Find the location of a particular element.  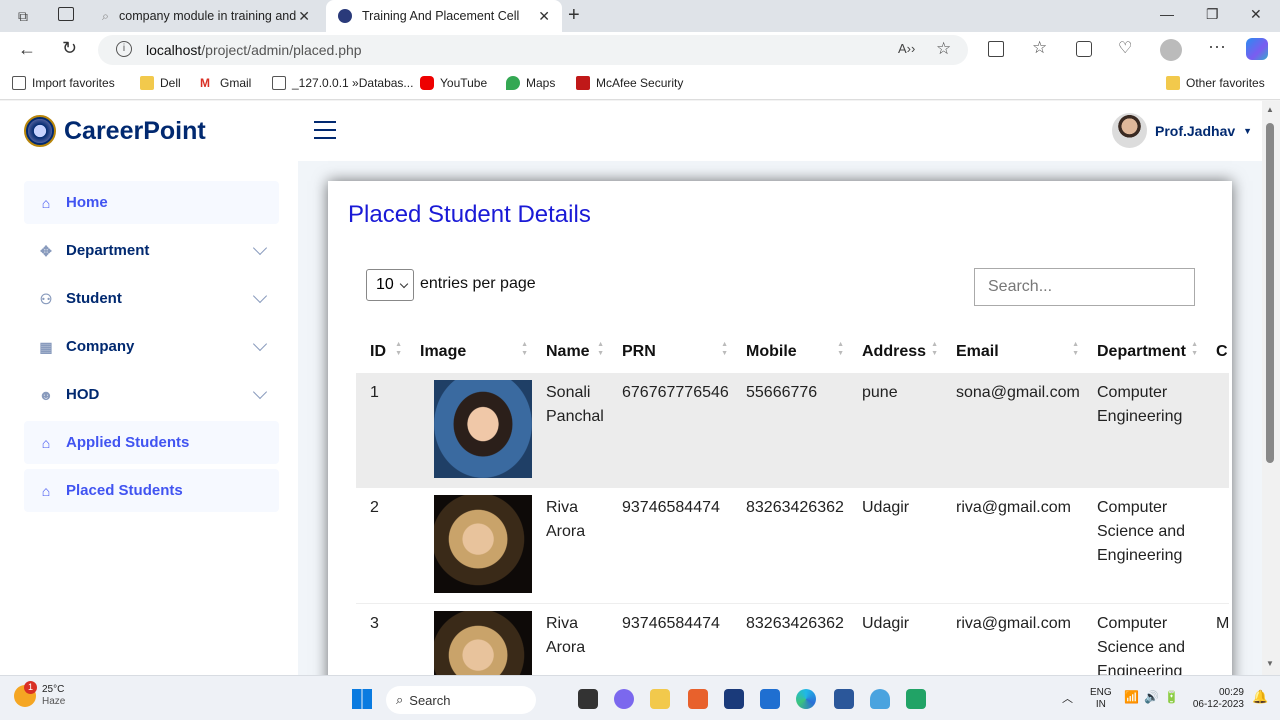

favorites-icon: ☆ is located at coordinates (1039, 48).